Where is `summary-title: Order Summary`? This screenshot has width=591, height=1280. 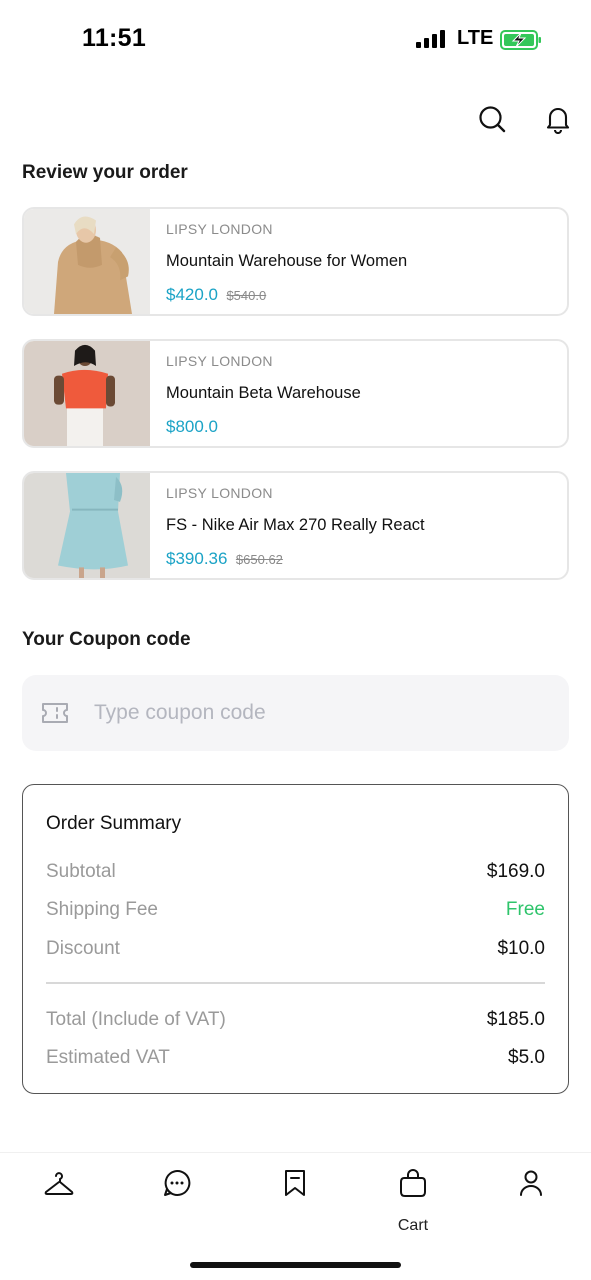
summary-title: Order Summary is located at coordinates (114, 823).